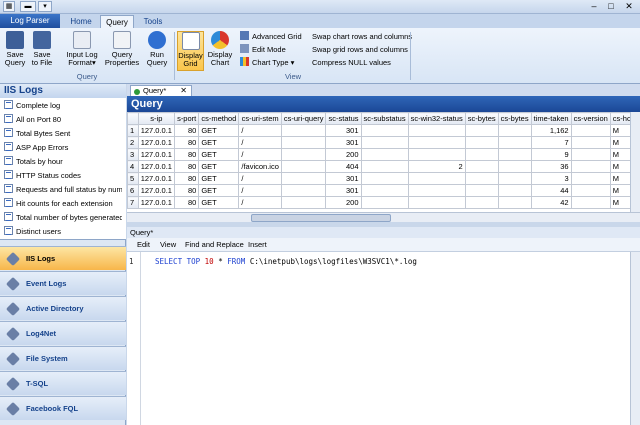  Describe the element at coordinates (63, 333) in the screenshot. I see `nav-log4net: Log4Net` at that location.